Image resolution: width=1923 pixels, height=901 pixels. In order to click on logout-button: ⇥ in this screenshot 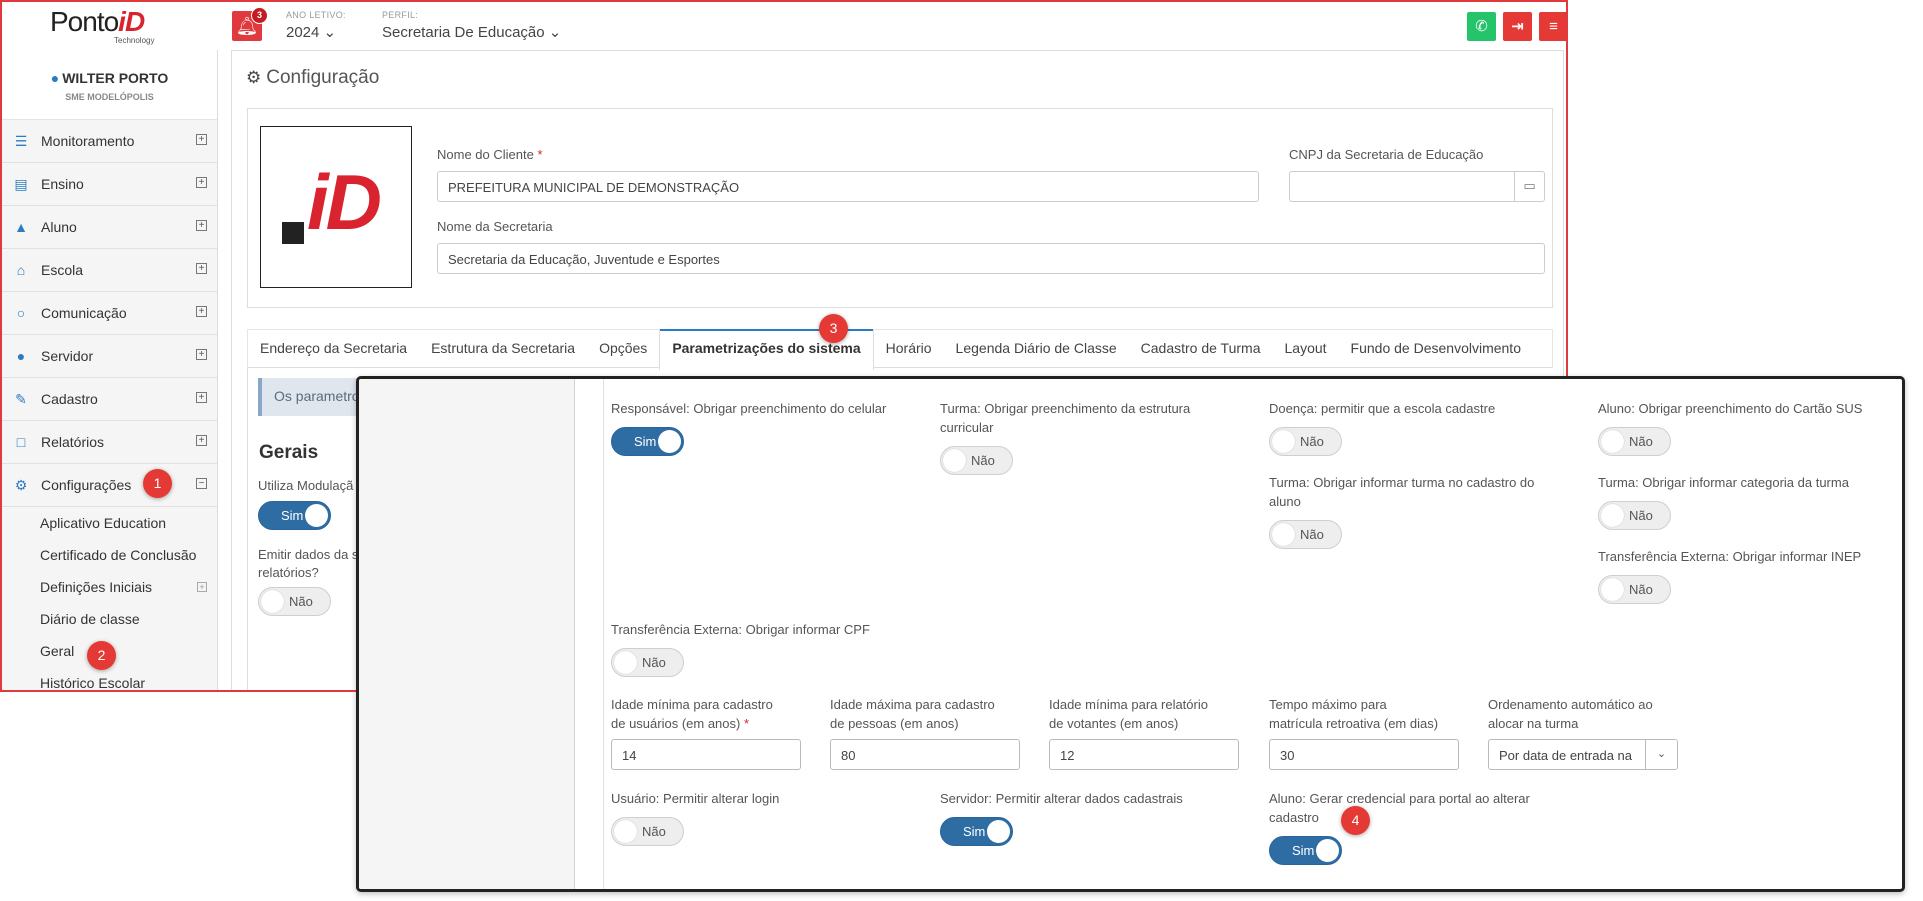, I will do `click(1517, 26)`.